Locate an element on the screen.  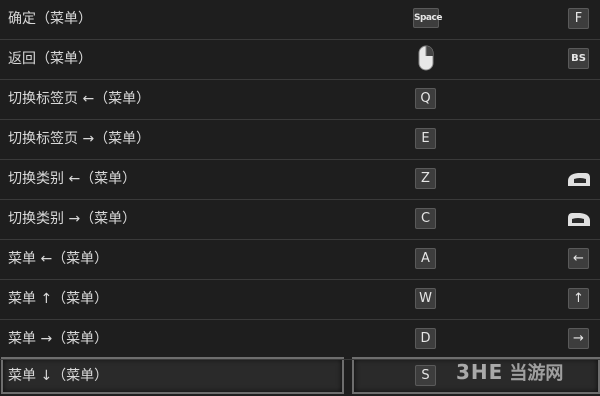
gamepad-trigger-right-icon is located at coordinates (579, 219).